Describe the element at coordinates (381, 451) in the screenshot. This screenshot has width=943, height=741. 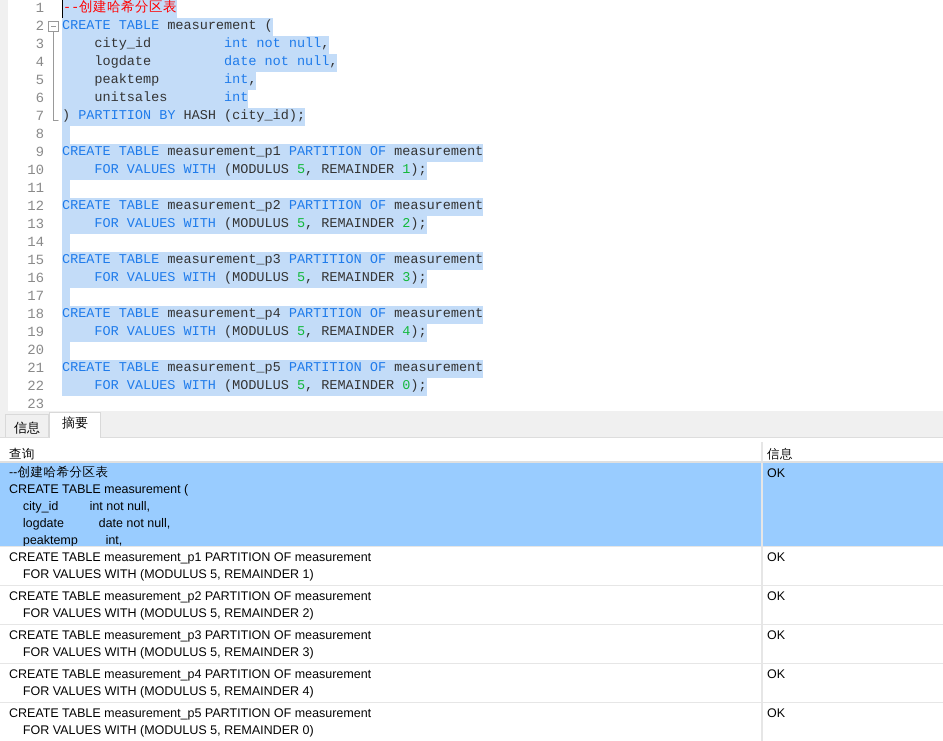
I see `column-header: 查询` at that location.